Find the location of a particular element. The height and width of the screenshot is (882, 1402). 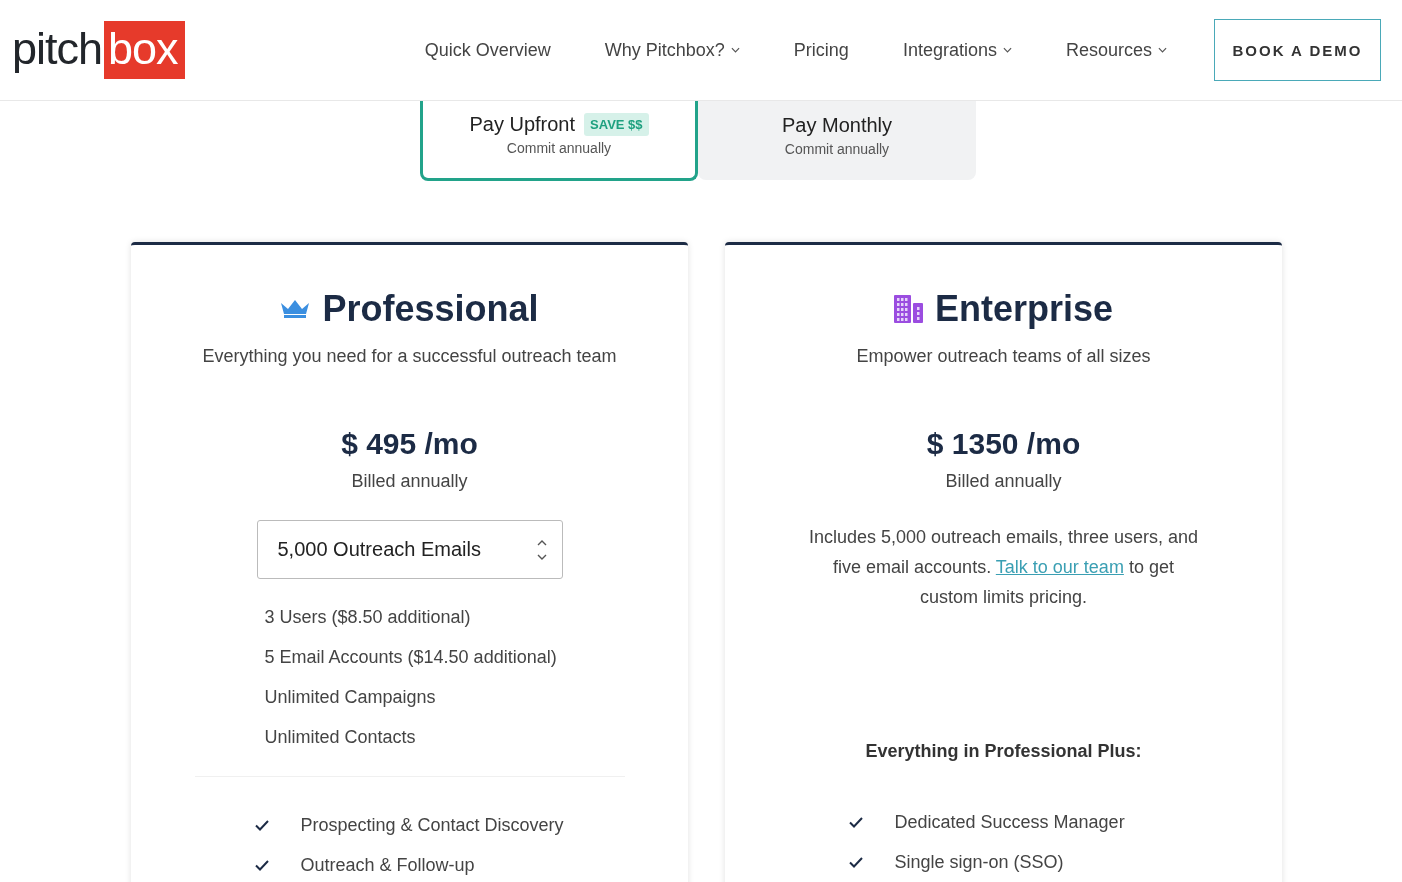

crown-icon is located at coordinates (295, 309).